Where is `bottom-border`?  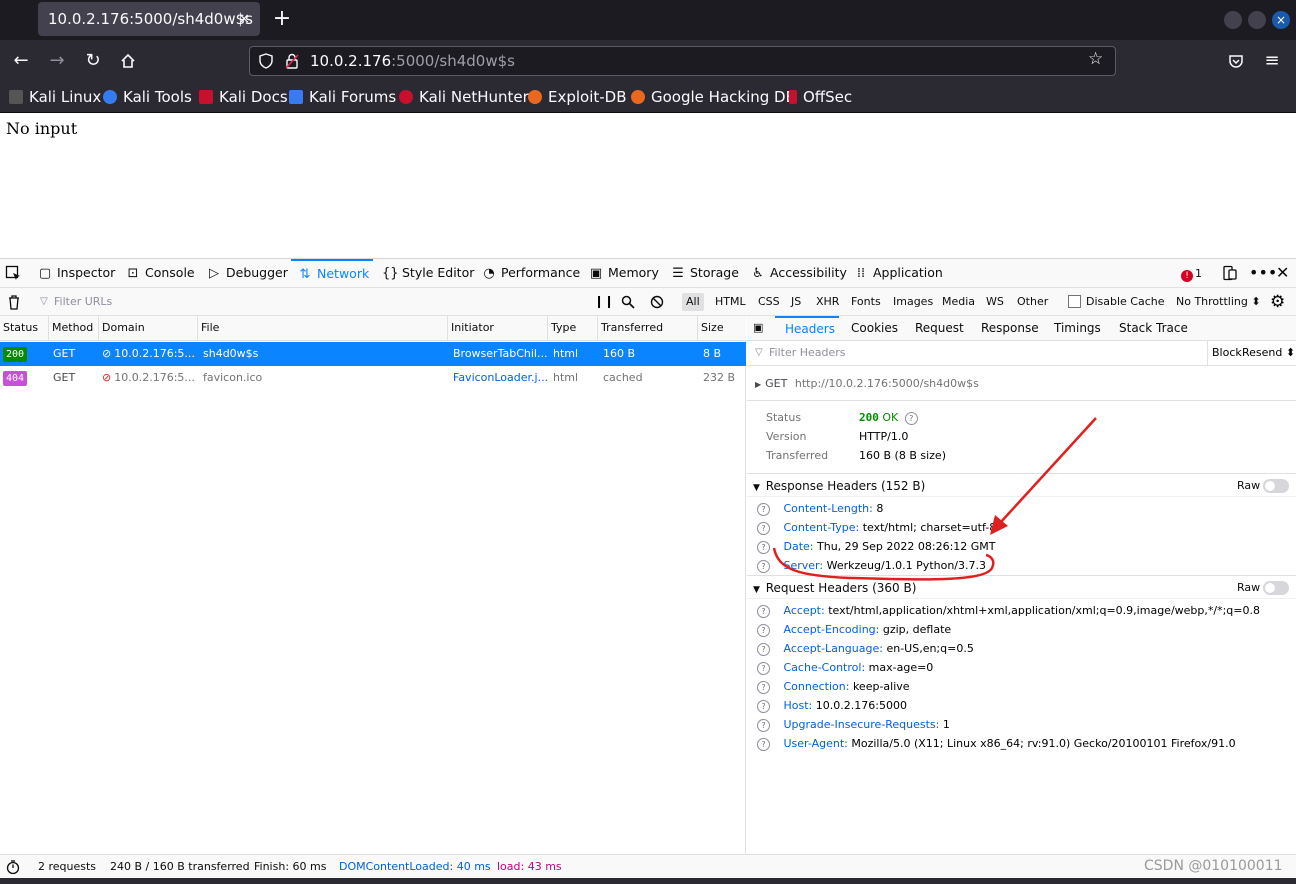
bottom-border is located at coordinates (648, 881).